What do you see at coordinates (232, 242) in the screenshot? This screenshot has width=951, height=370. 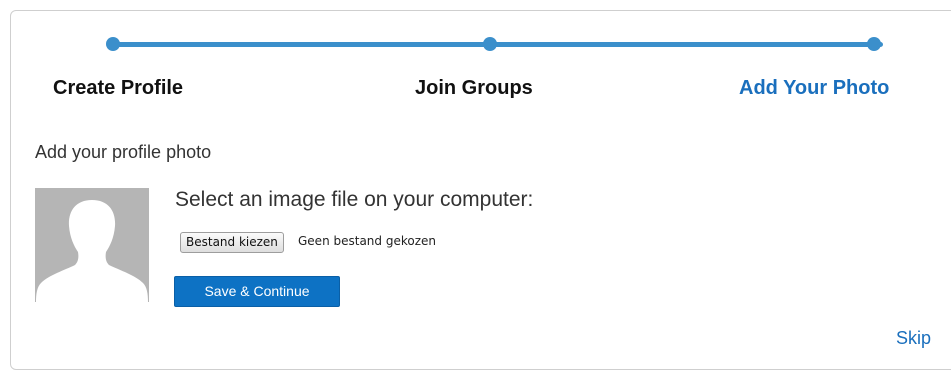 I see `choose-file-button: Bestand kiezen` at bounding box center [232, 242].